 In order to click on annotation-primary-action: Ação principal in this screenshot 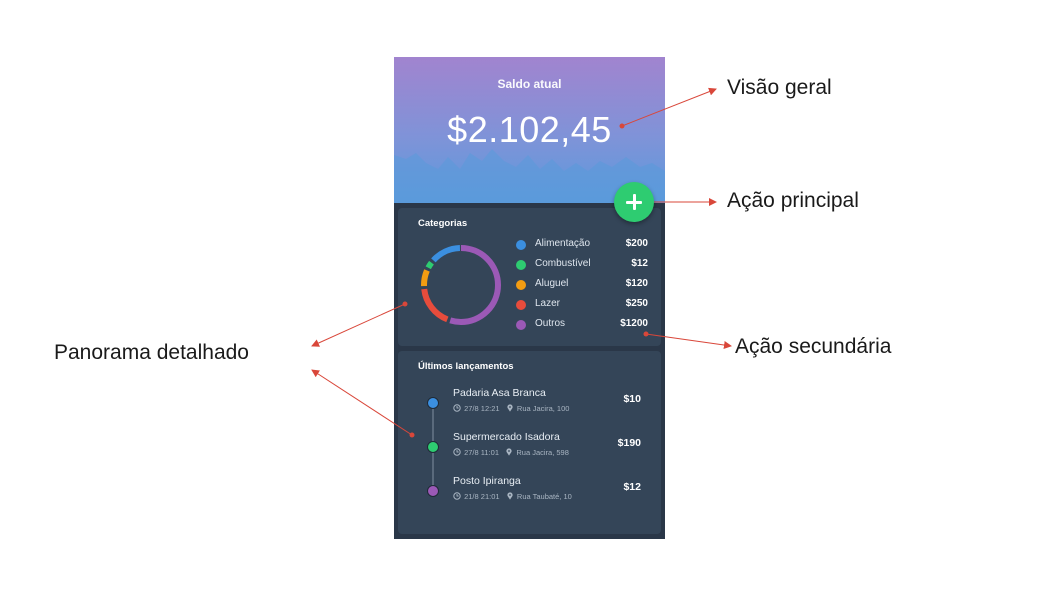, I will do `click(793, 200)`.